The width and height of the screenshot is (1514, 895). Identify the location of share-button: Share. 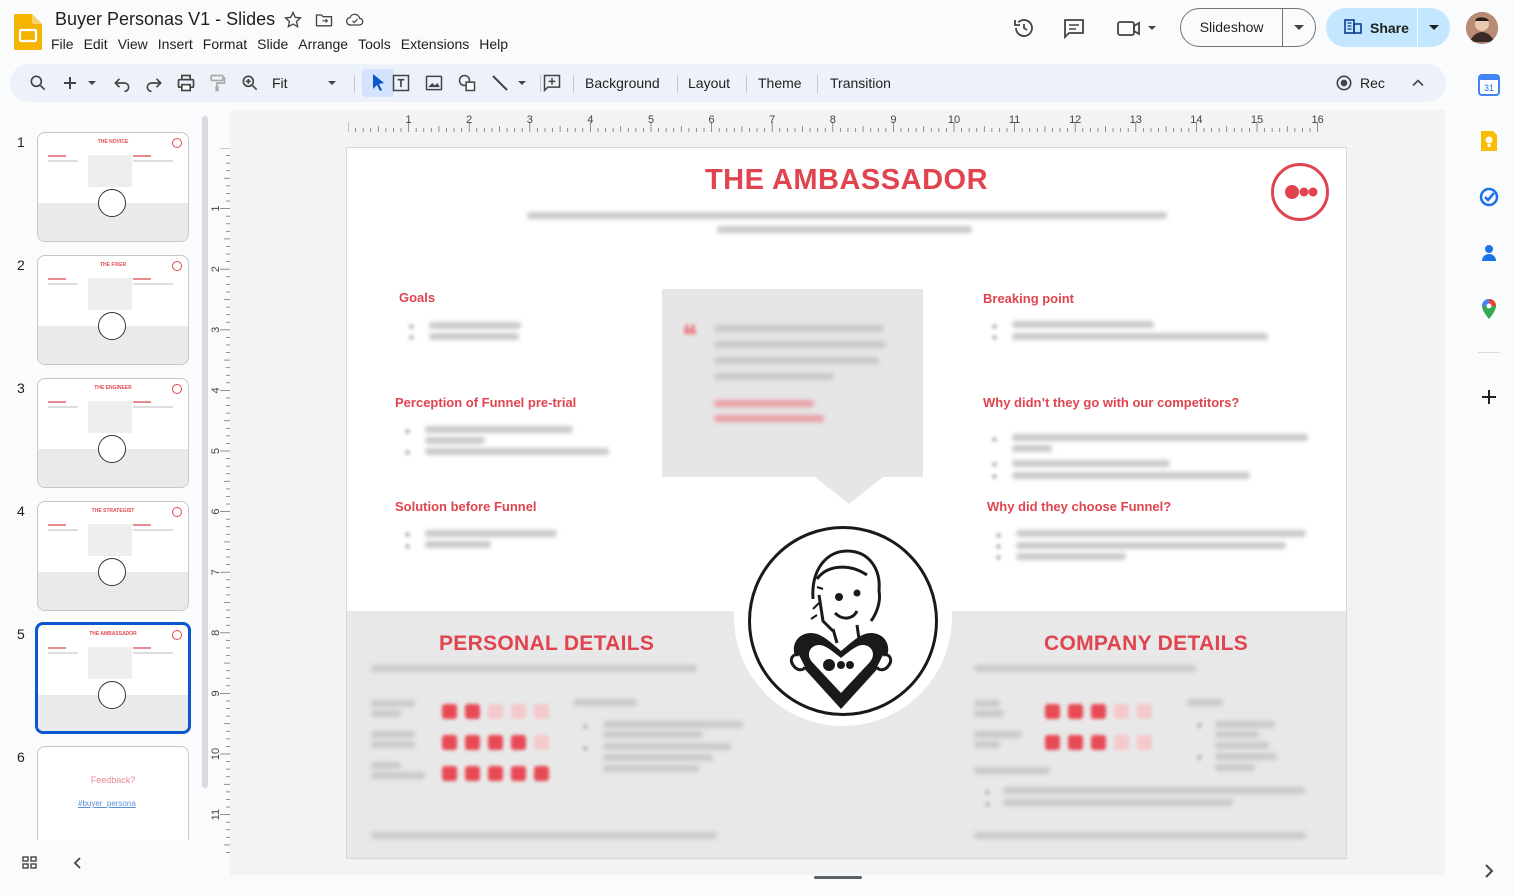
(1388, 27).